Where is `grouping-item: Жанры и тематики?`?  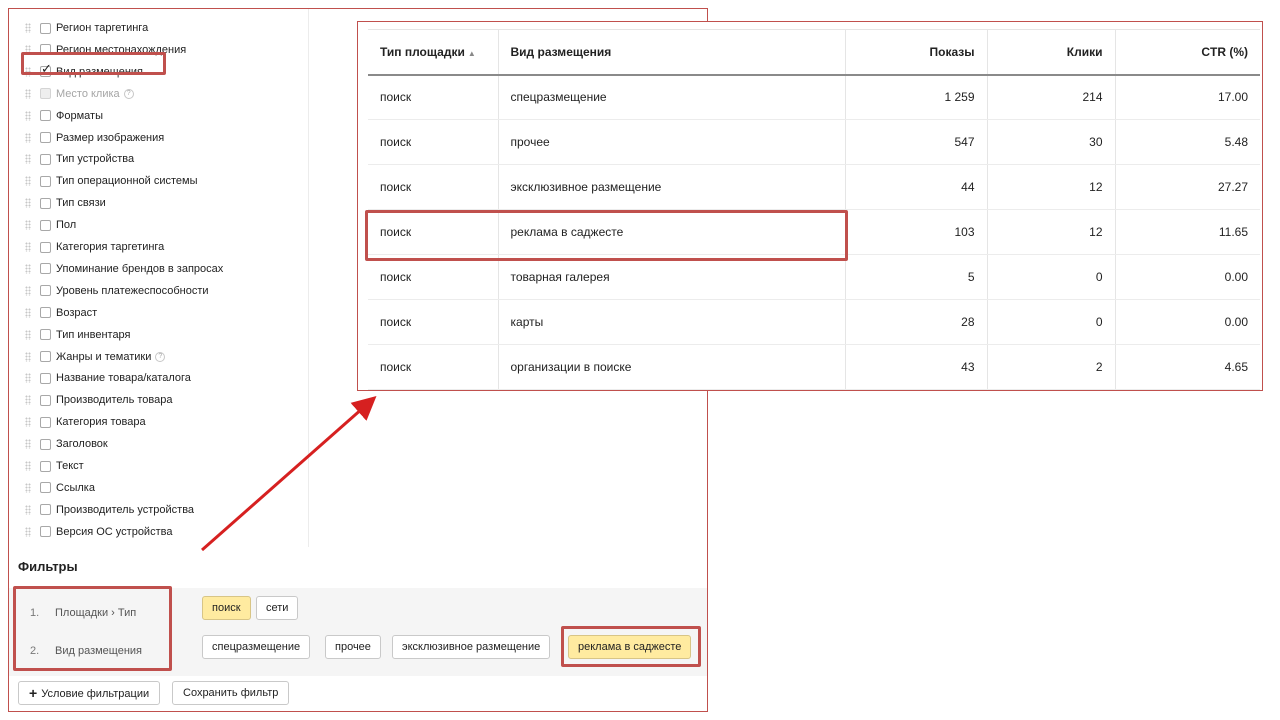
grouping-item: Жанры и тематики? is located at coordinates (87, 357).